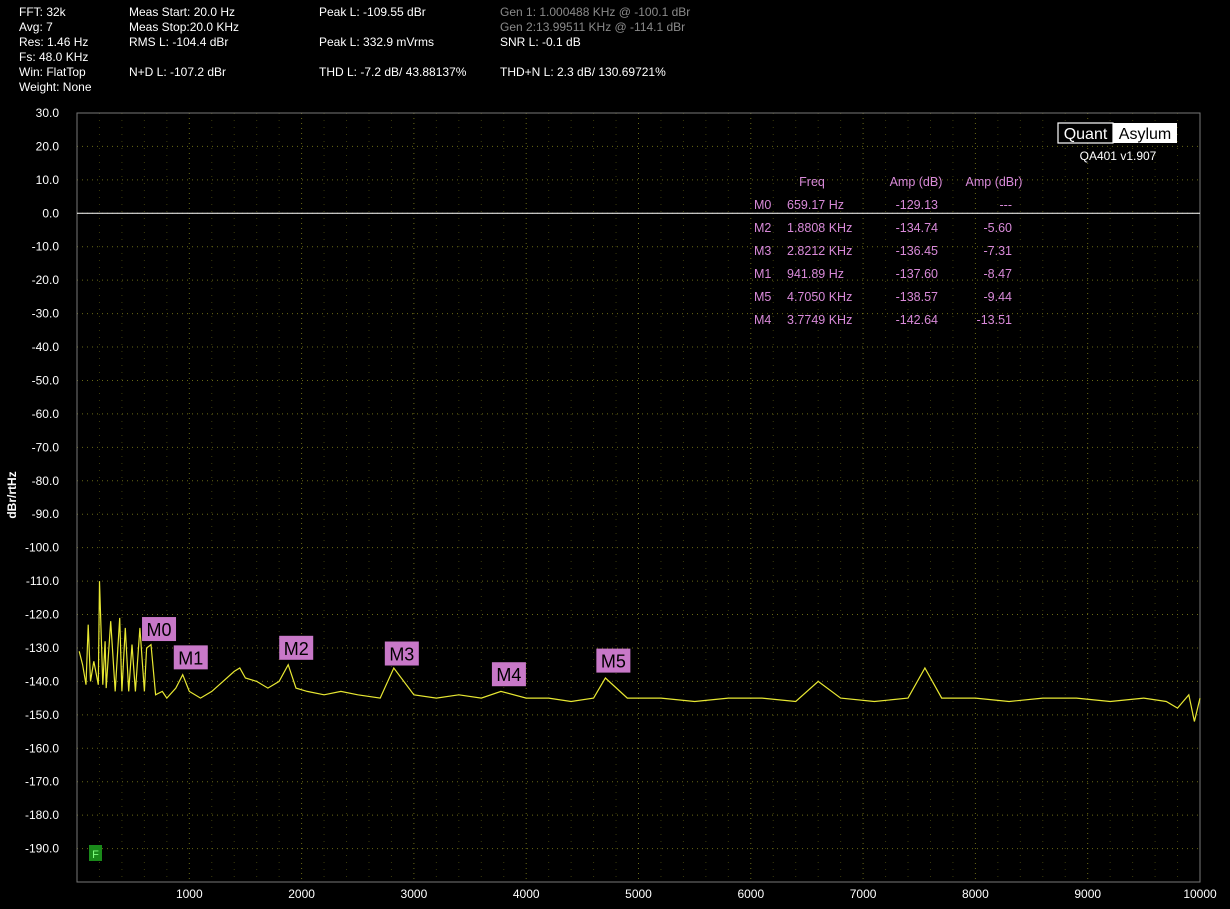  I want to click on y-tick-label: 20.0, so click(48, 146).